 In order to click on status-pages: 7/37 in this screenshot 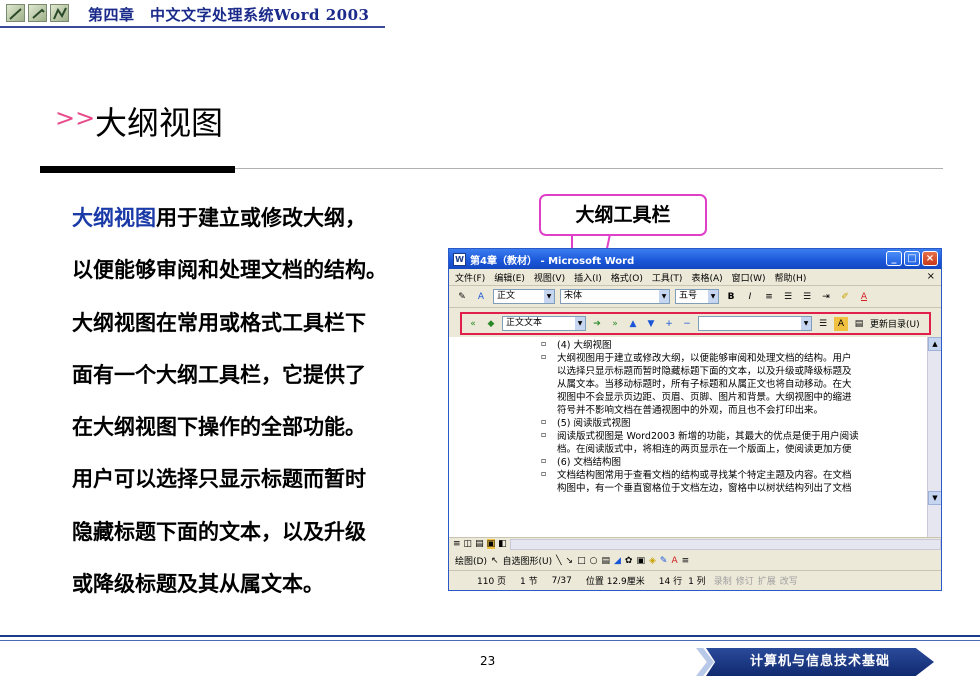, I will do `click(561, 580)`.